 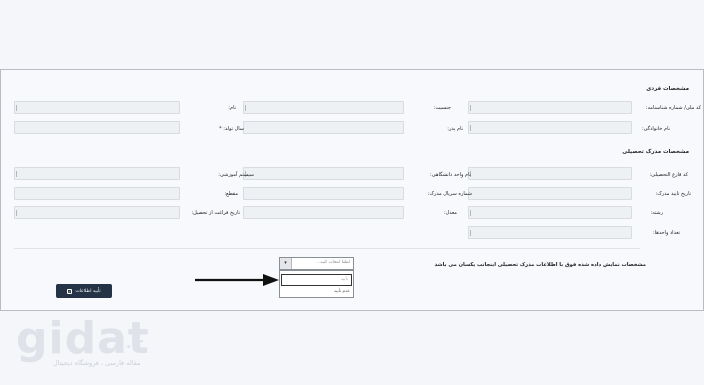 I want to click on checkbox-icon: ✓, so click(x=70, y=291).